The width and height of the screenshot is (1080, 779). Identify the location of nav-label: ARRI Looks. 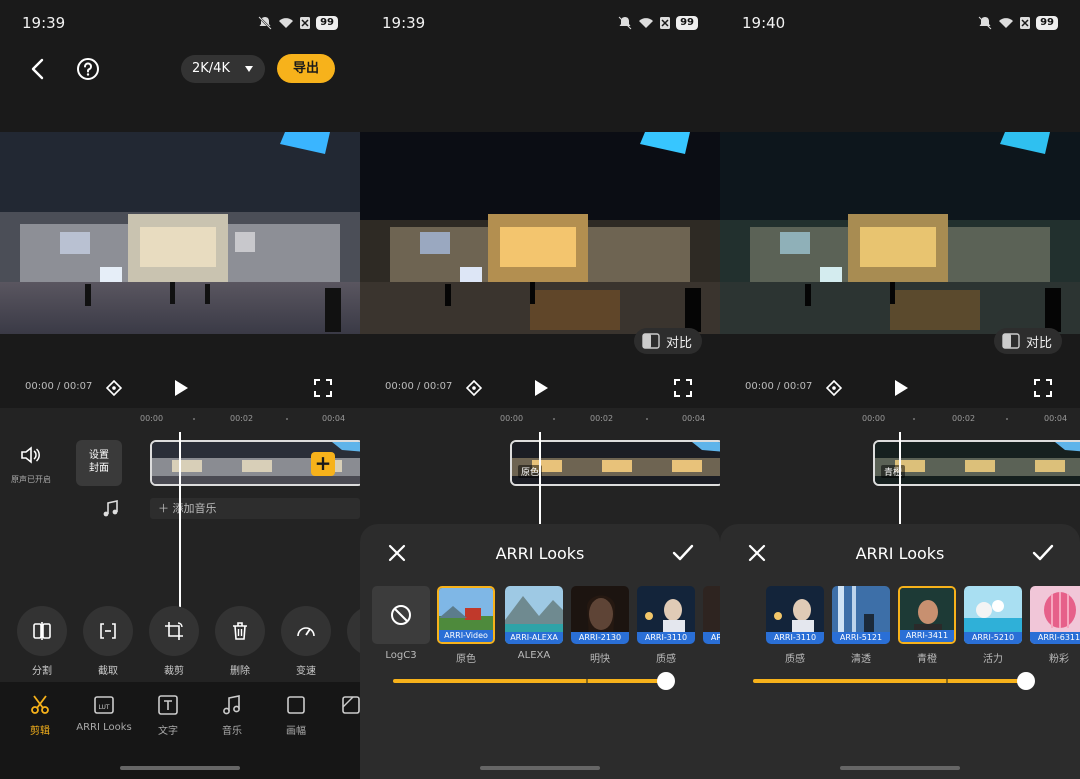
(104, 727).